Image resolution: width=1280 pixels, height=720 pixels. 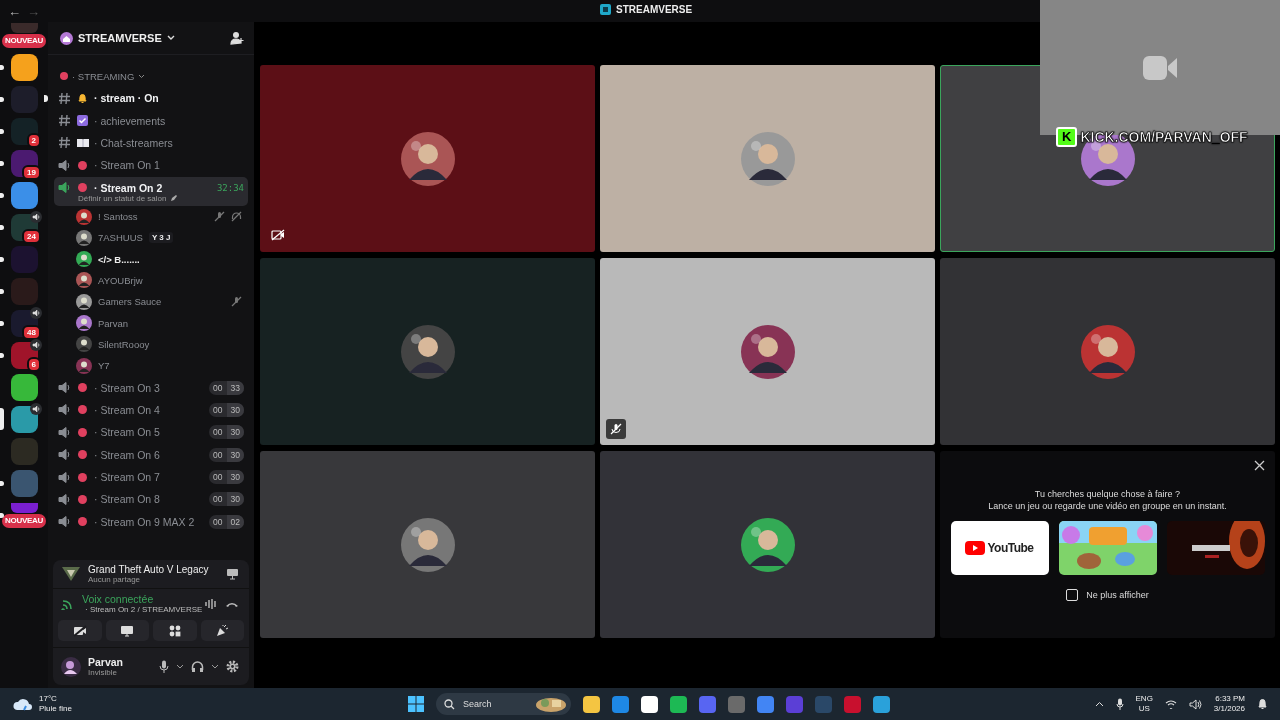 I want to click on user-limit-counter: 00 33, so click(x=226, y=387).